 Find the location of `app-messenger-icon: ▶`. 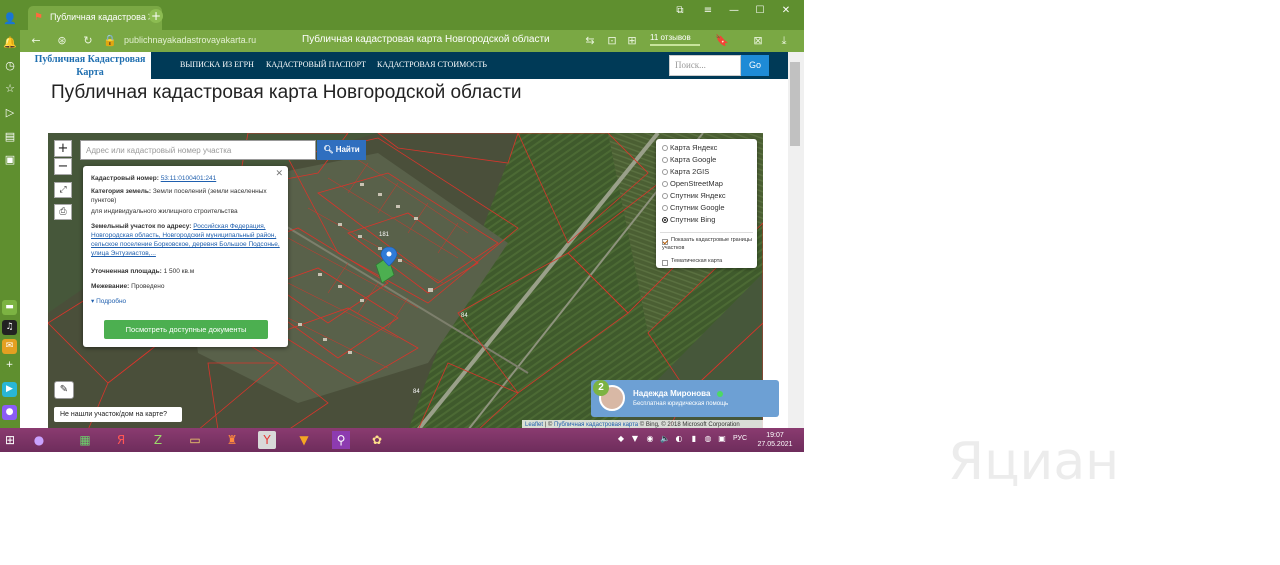

app-messenger-icon: ▶ is located at coordinates (9, 389).